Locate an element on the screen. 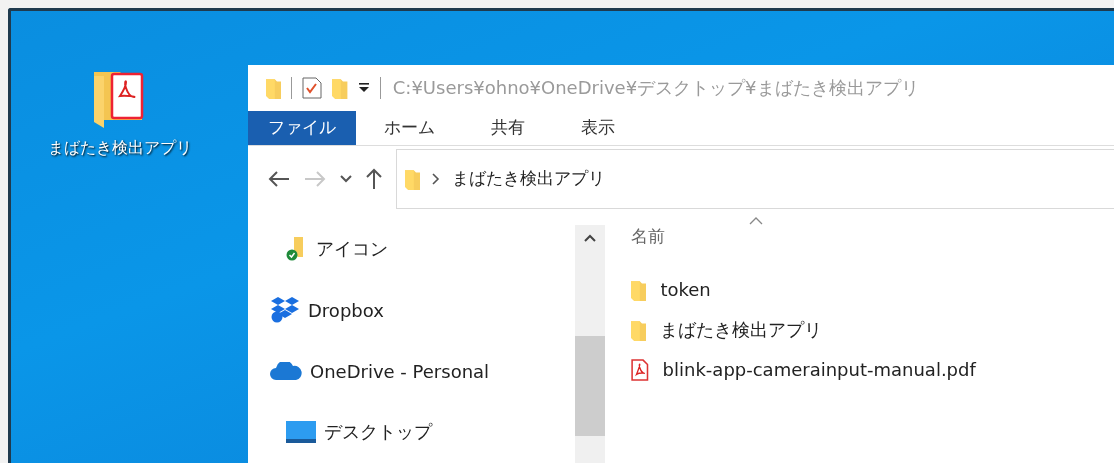 The image size is (1114, 463). file-name: blink-app-camerainput-manual.pdf is located at coordinates (819, 370).